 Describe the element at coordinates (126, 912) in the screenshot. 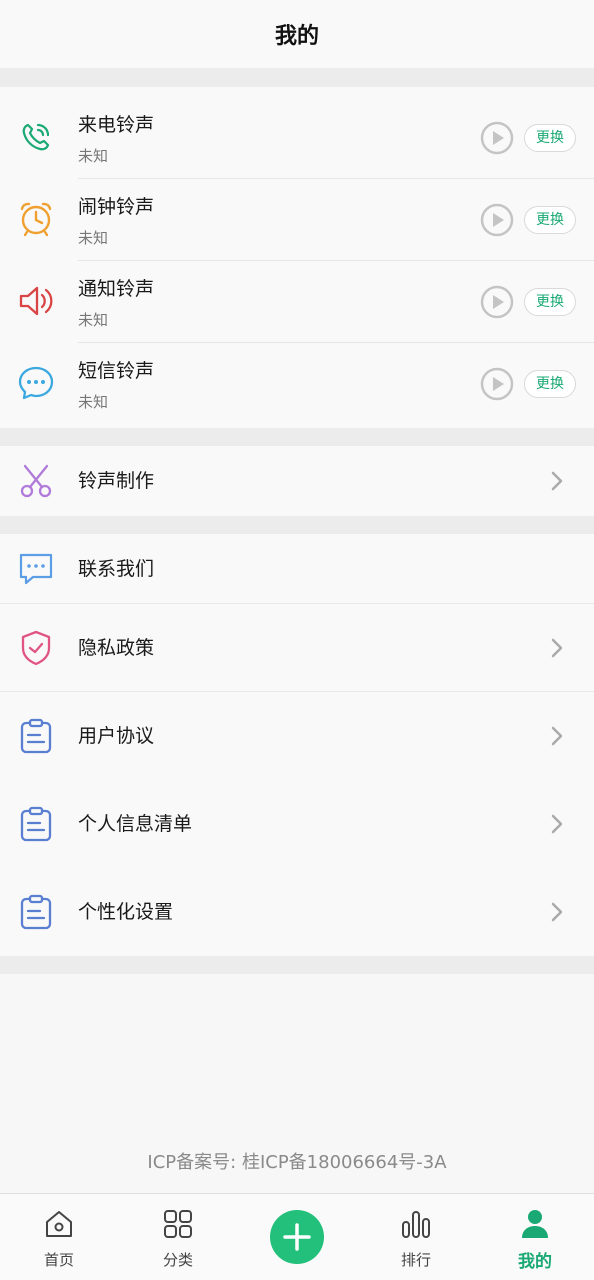

I see `menu-item-label: 个性化设置` at that location.